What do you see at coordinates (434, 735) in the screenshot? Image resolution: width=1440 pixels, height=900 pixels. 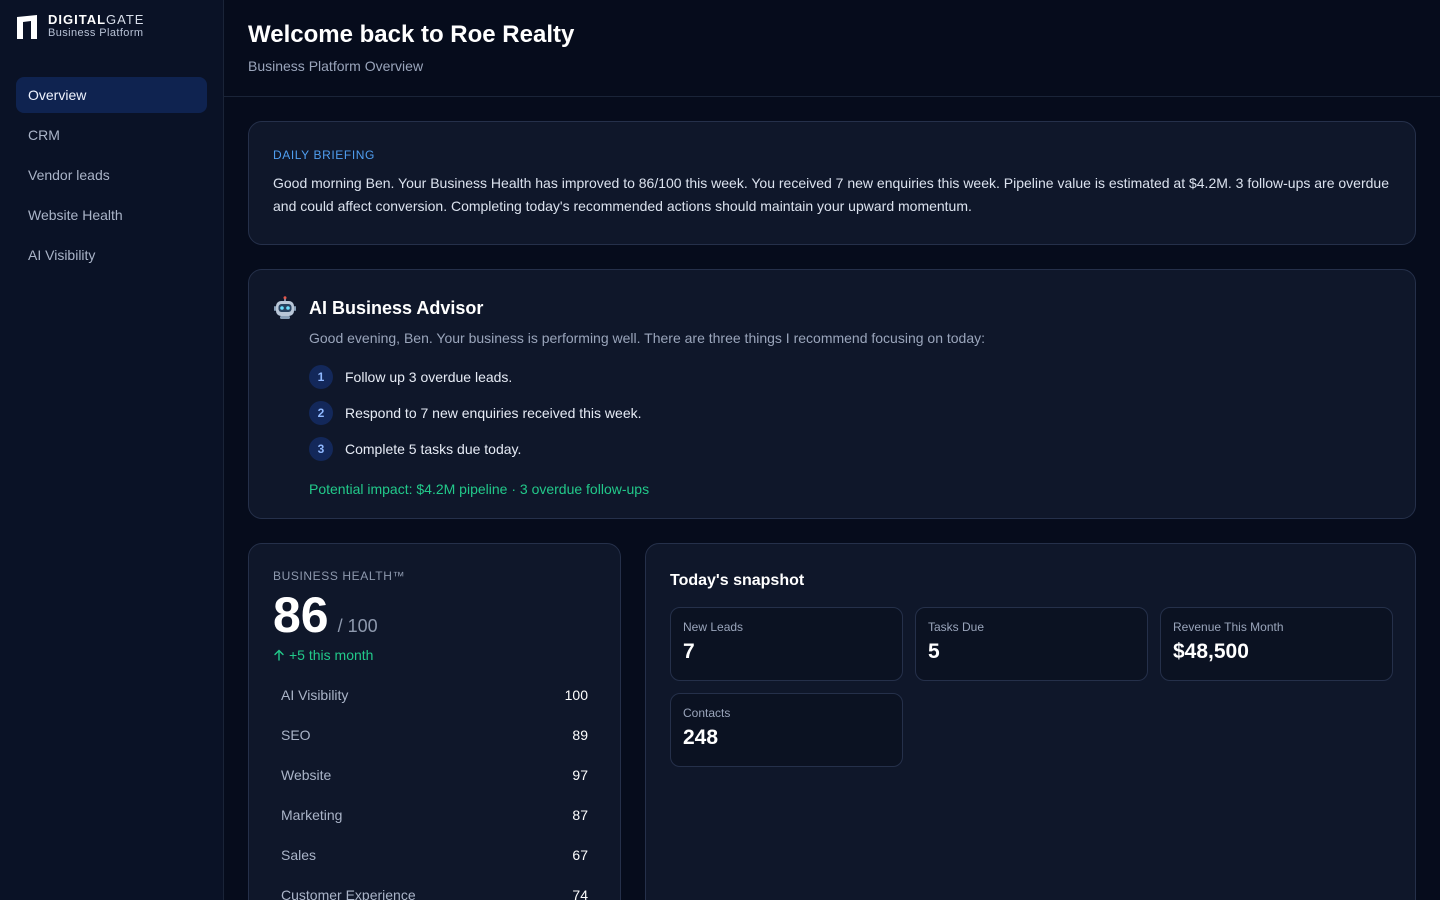 I see `metric-row-seo: SEO 89` at bounding box center [434, 735].